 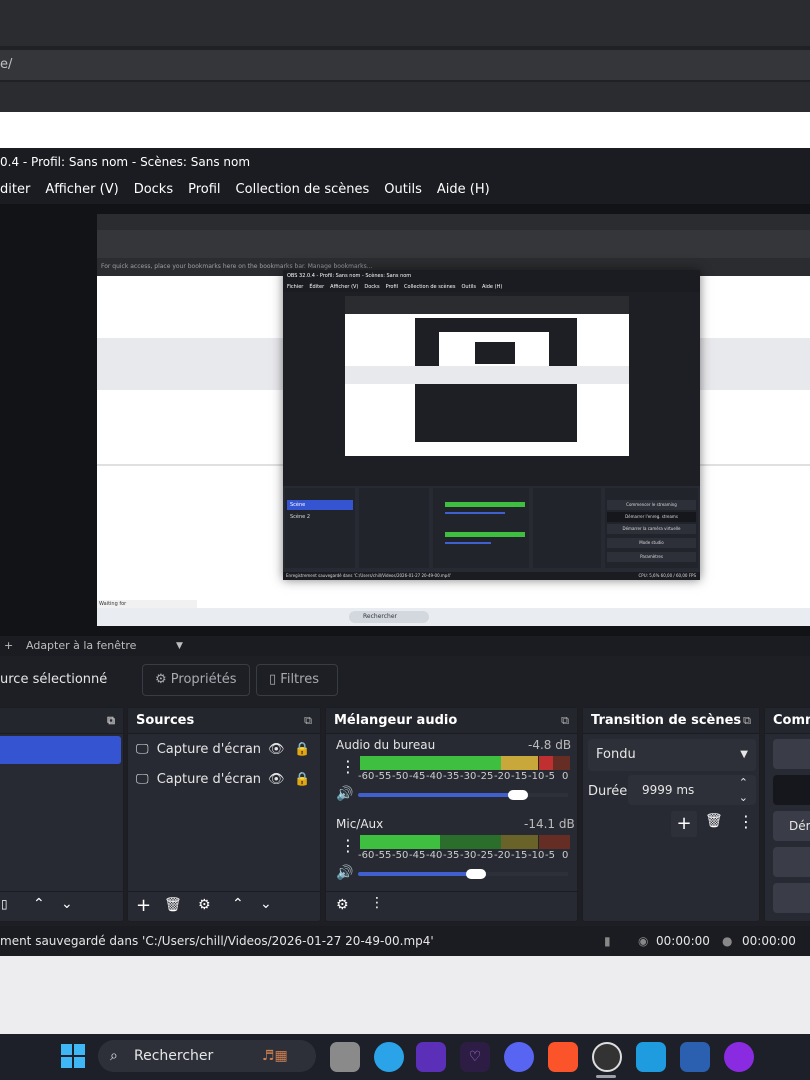 I want to click on meter-tick-label: -10, so click(x=536, y=855).